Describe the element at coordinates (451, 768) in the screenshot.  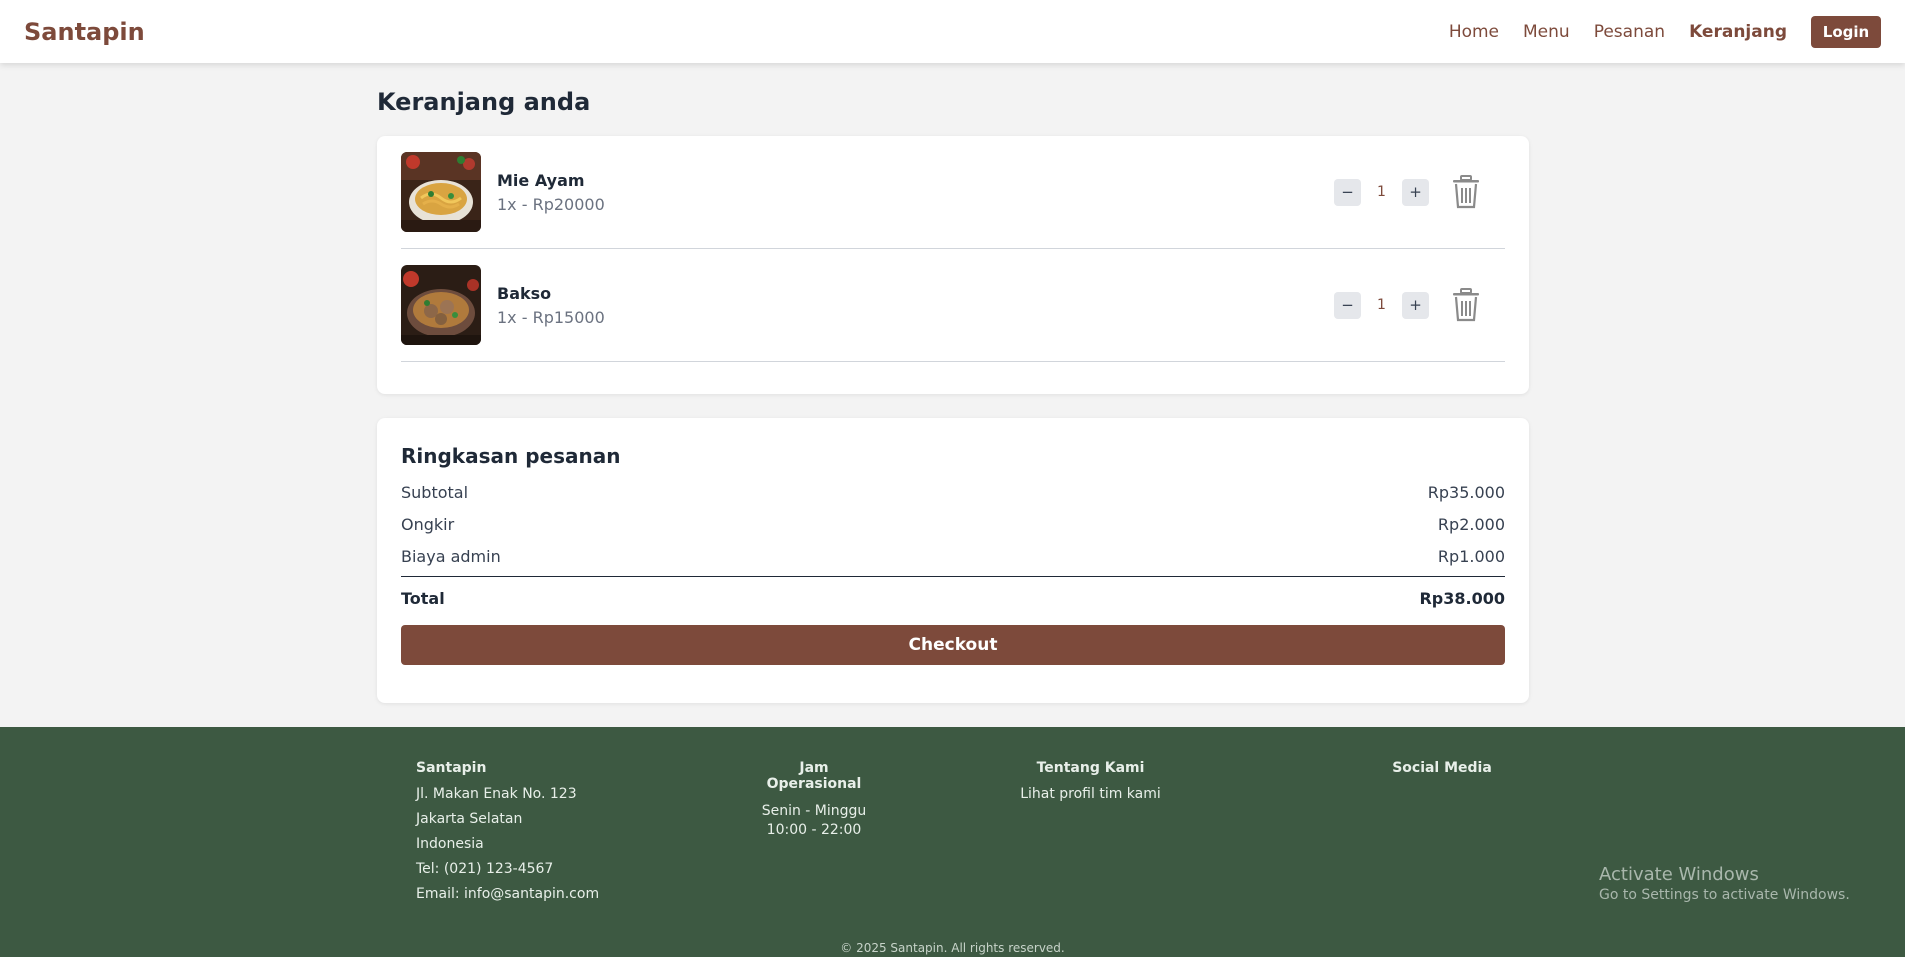
I see `footer-heading: Santapin` at that location.